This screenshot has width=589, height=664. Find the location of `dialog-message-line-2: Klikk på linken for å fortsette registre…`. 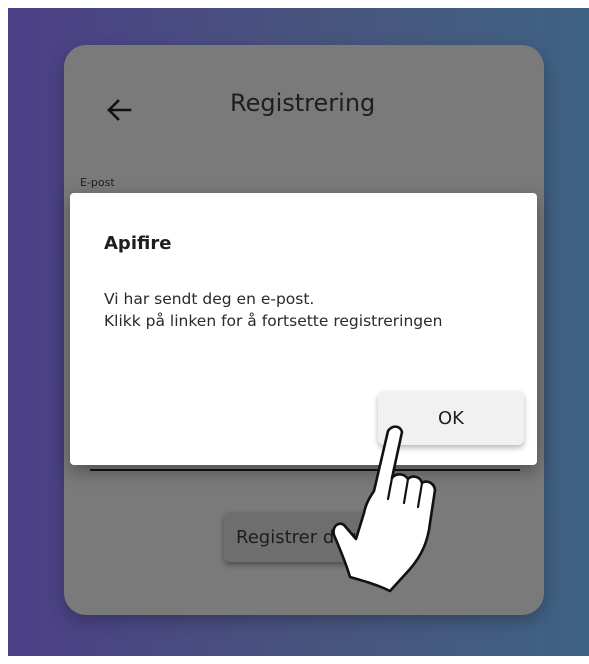

dialog-message-line-2: Klikk på linken for å fortsette registre… is located at coordinates (273, 321).